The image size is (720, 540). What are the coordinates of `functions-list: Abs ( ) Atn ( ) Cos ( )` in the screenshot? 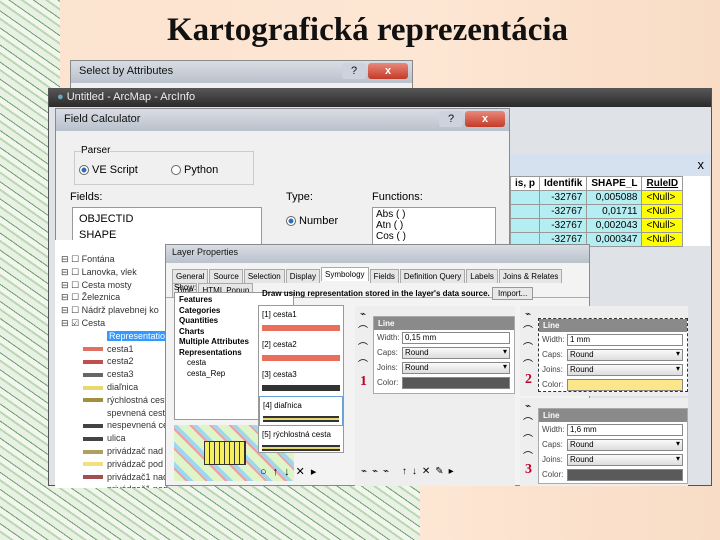 It's located at (434, 228).